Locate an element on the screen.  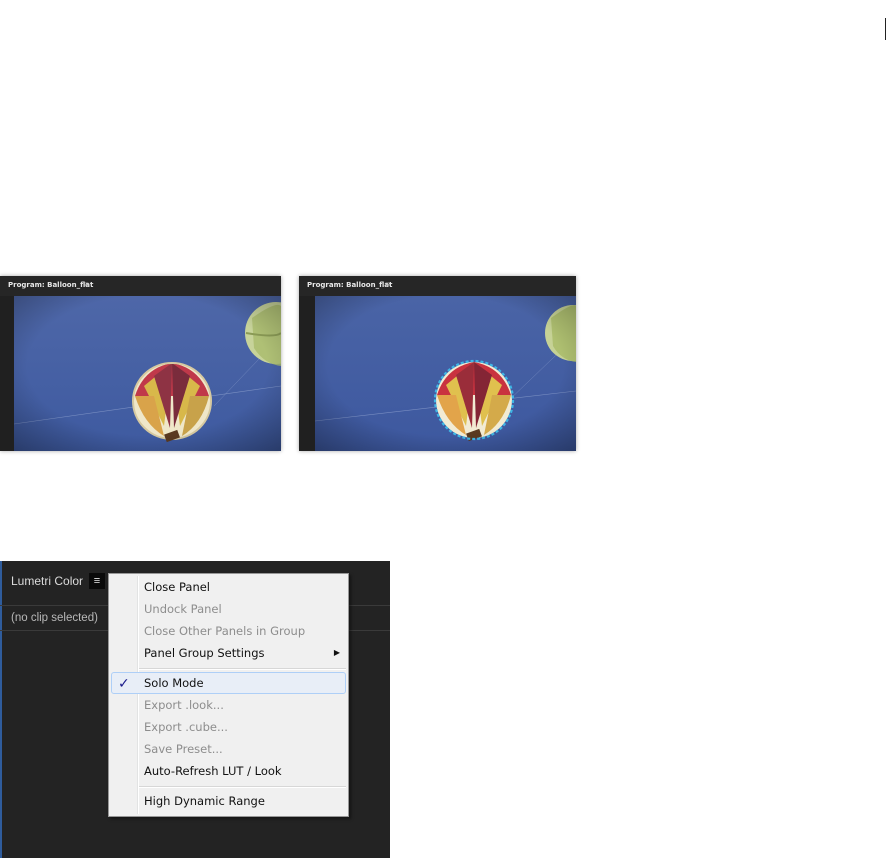
balloon-image is located at coordinates (147, 373).